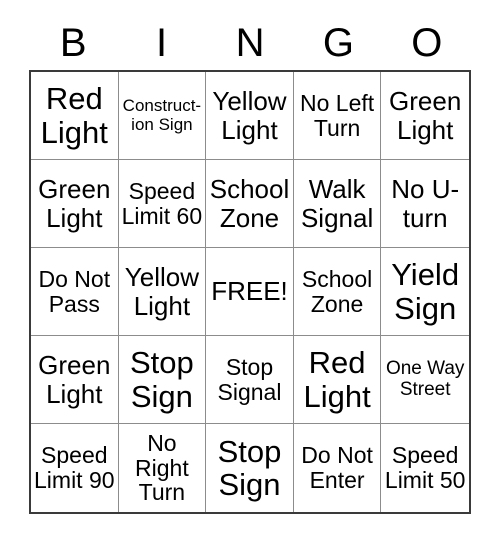 Image resolution: width=500 pixels, height=544 pixels. I want to click on bingo-cell-label: Construct-ion Sign, so click(162, 115).